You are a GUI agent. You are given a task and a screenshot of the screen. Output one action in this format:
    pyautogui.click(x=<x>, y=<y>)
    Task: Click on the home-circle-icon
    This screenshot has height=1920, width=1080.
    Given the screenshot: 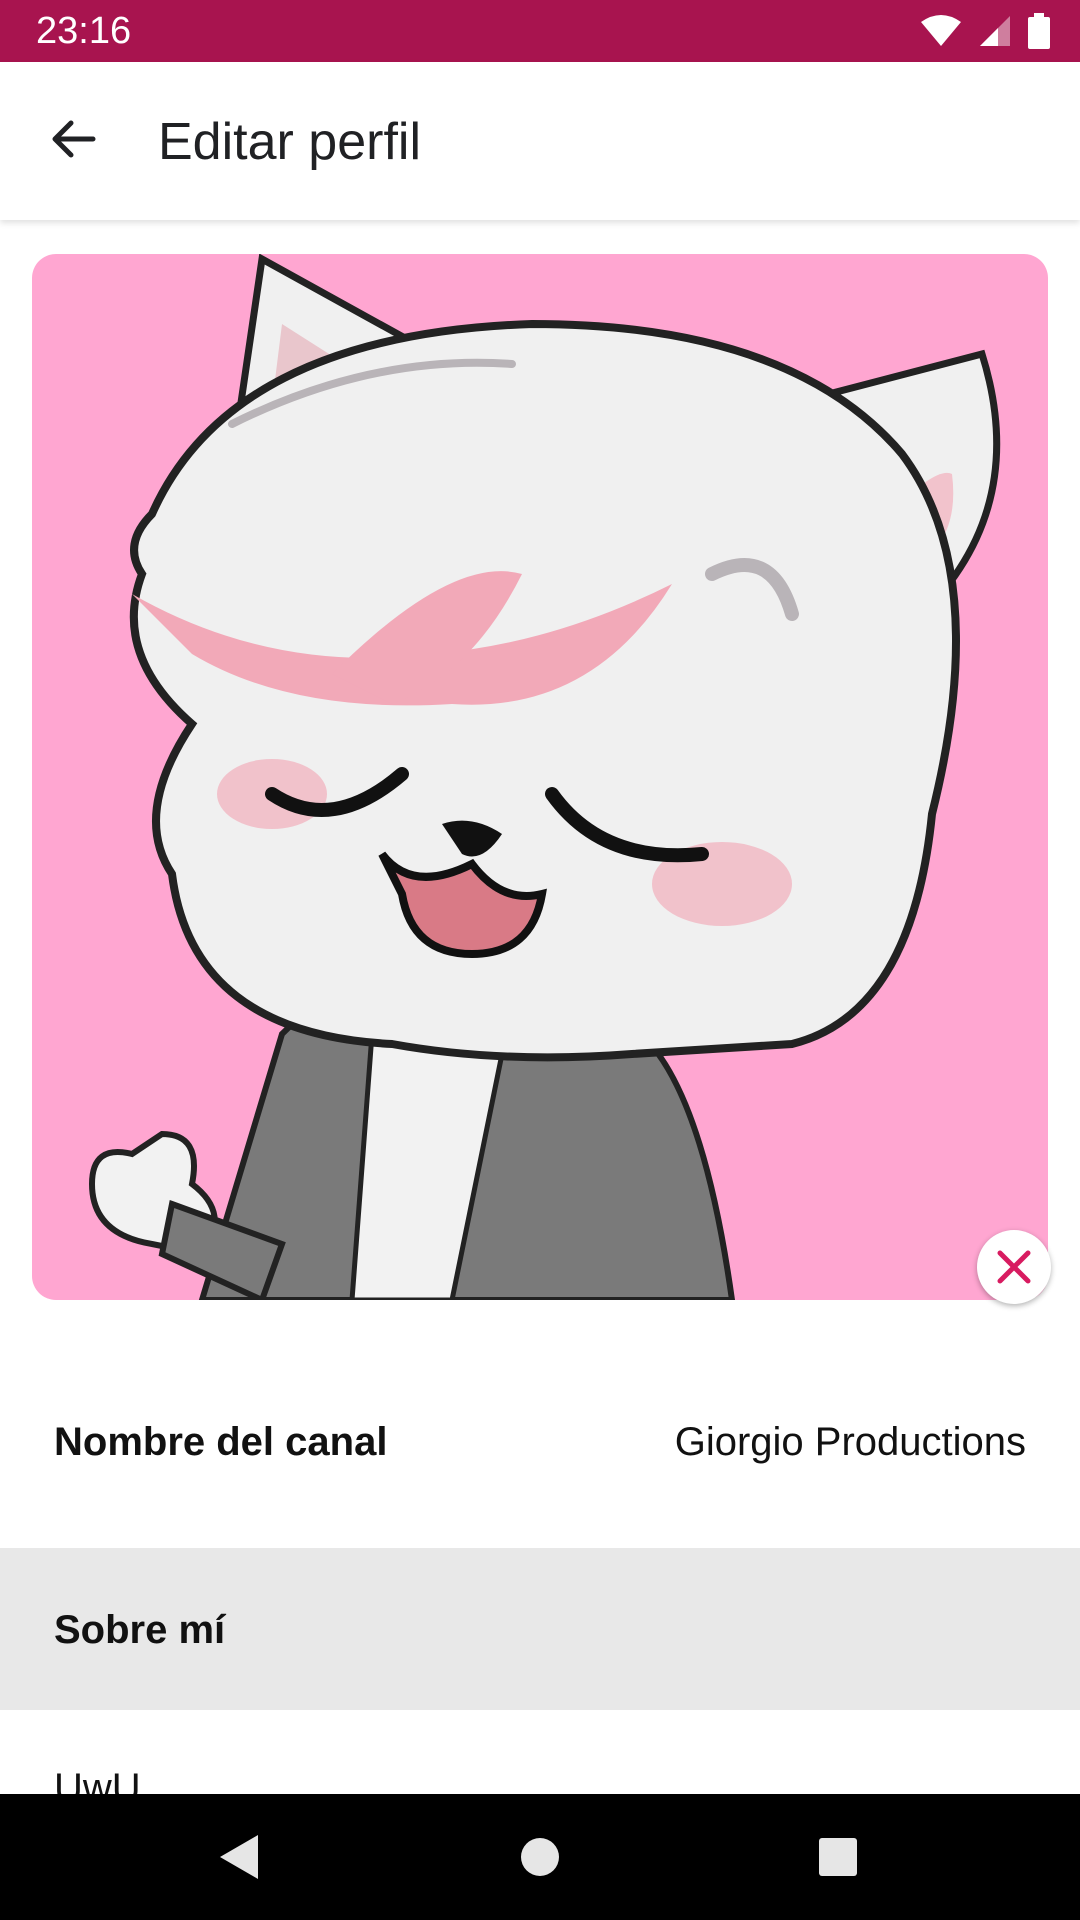 What is the action you would take?
    pyautogui.click(x=540, y=1857)
    